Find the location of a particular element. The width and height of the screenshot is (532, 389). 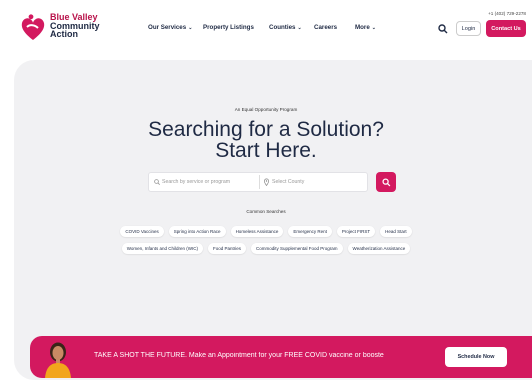

map-pin-icon is located at coordinates (266, 182).